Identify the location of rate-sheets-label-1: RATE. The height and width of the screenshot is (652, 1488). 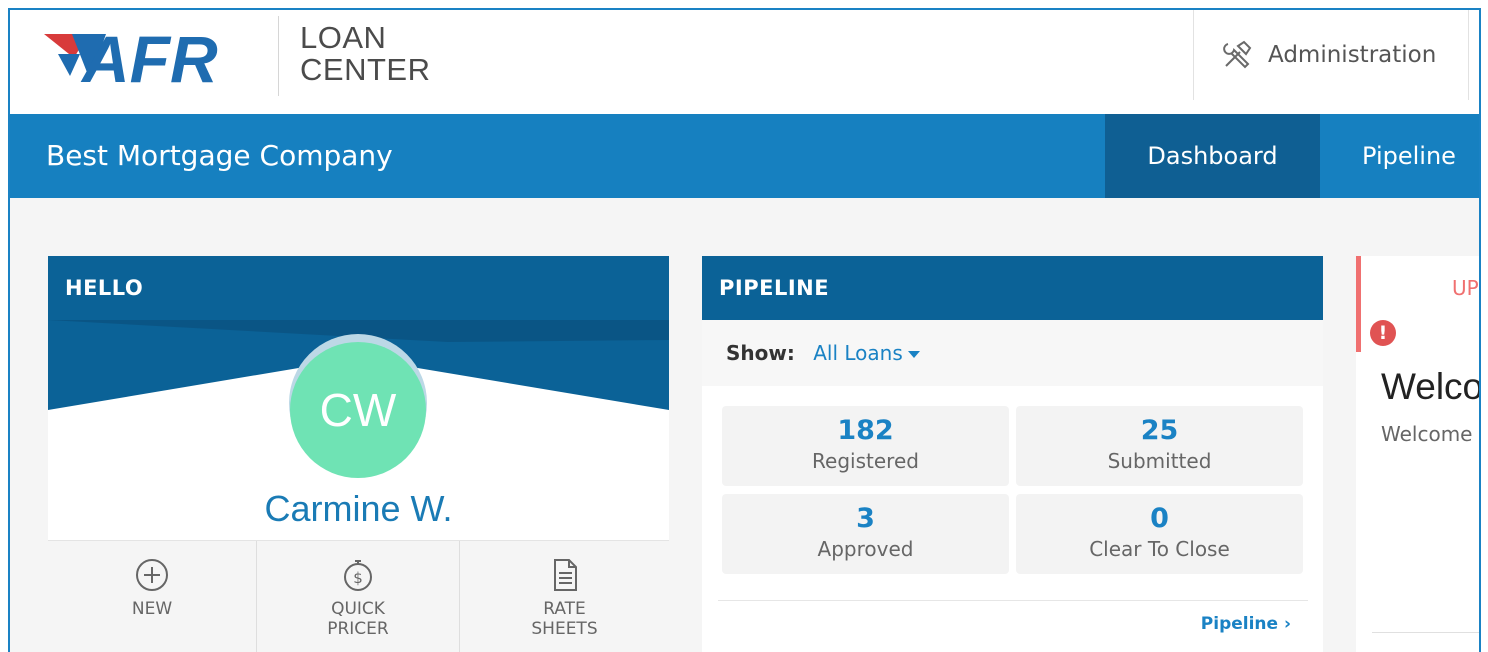
(564, 609).